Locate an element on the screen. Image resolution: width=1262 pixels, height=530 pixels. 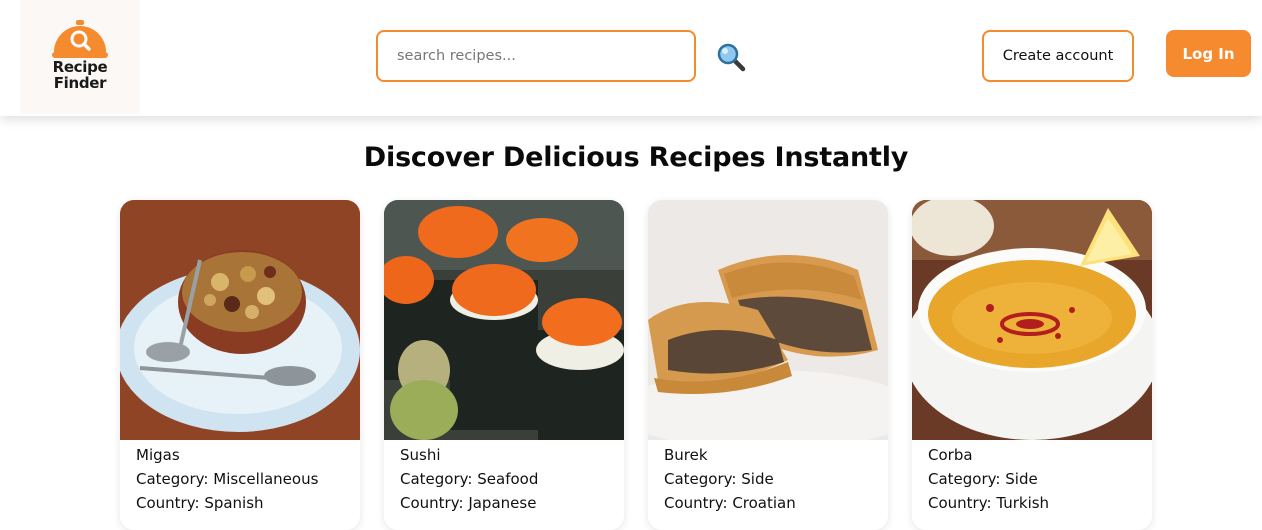
recipe-category: Category: Seafood is located at coordinates (469, 479).